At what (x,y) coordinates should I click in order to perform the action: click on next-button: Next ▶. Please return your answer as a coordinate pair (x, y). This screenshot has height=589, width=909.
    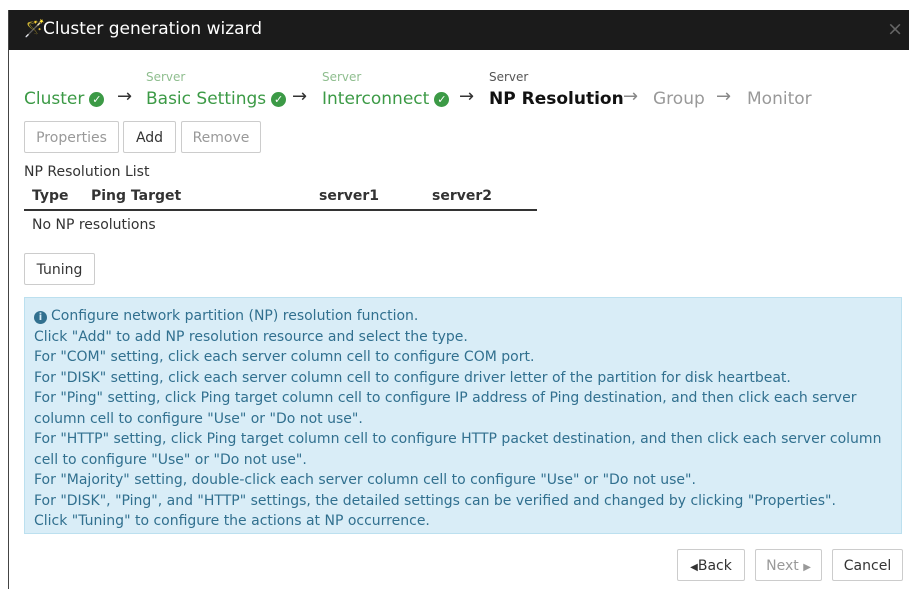
    Looking at the image, I should click on (788, 565).